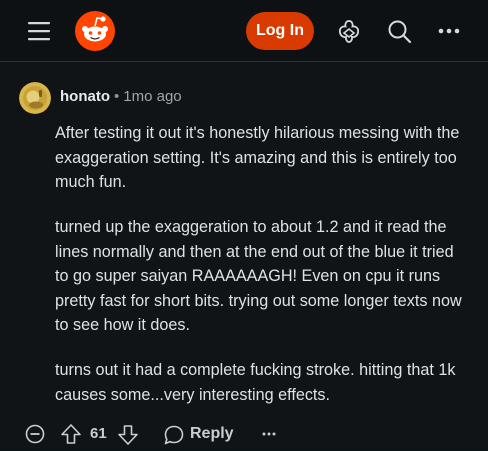 The width and height of the screenshot is (488, 451). Describe the element at coordinates (35, 98) in the screenshot. I see `avatar` at that location.